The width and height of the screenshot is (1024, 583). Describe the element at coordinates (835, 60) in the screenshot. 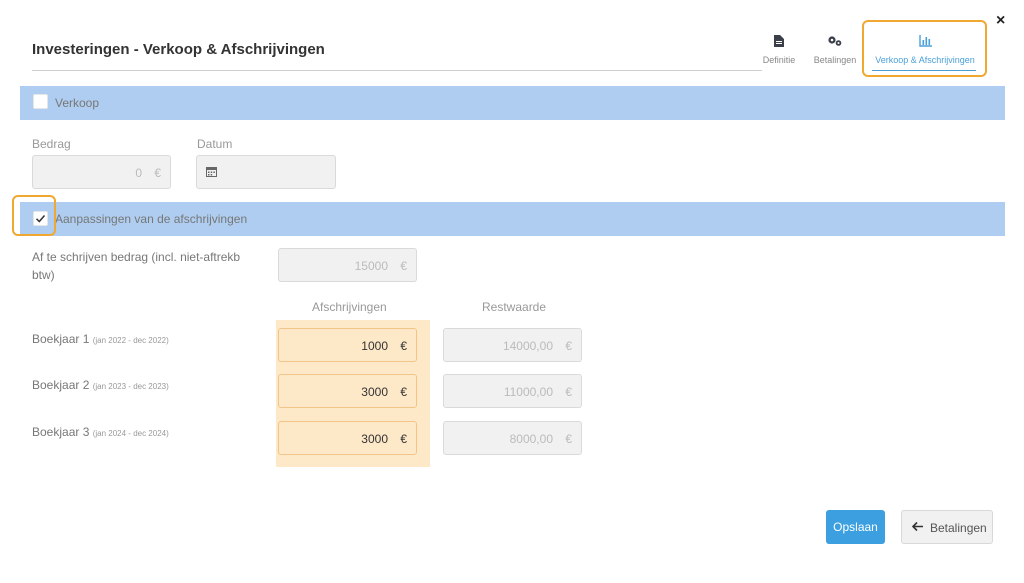

I see `tab-label: Betalingen` at that location.